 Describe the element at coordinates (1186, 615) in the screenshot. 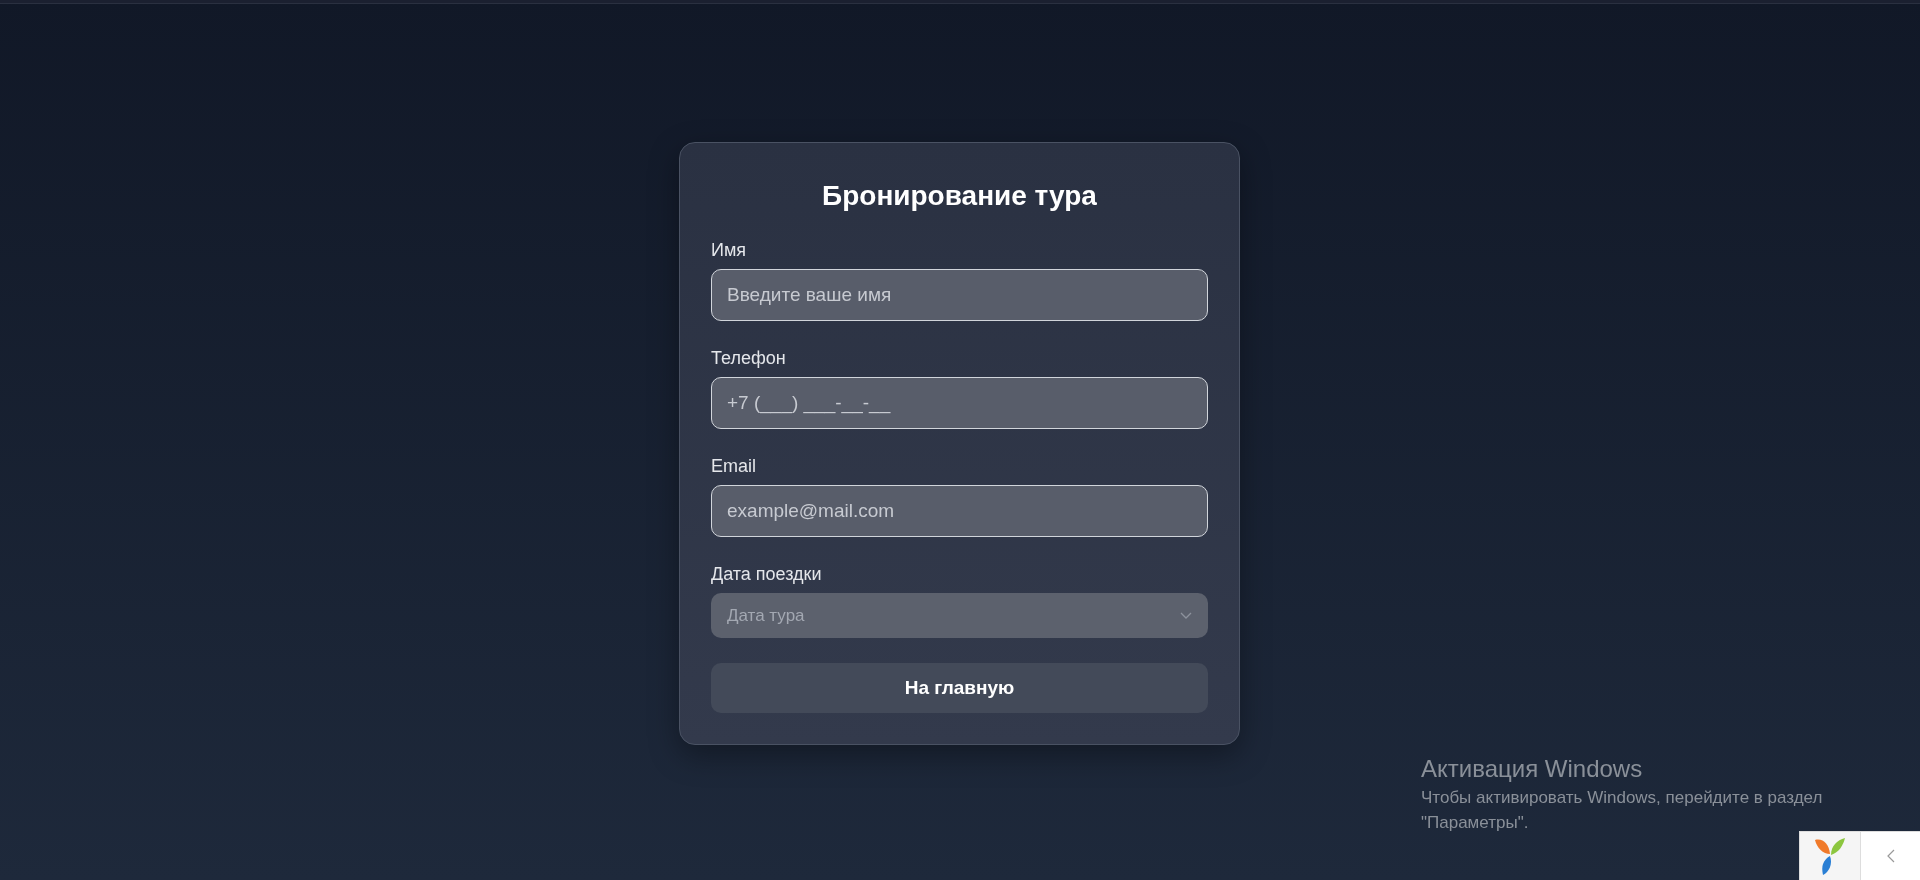

I see `chevron-down-icon` at that location.